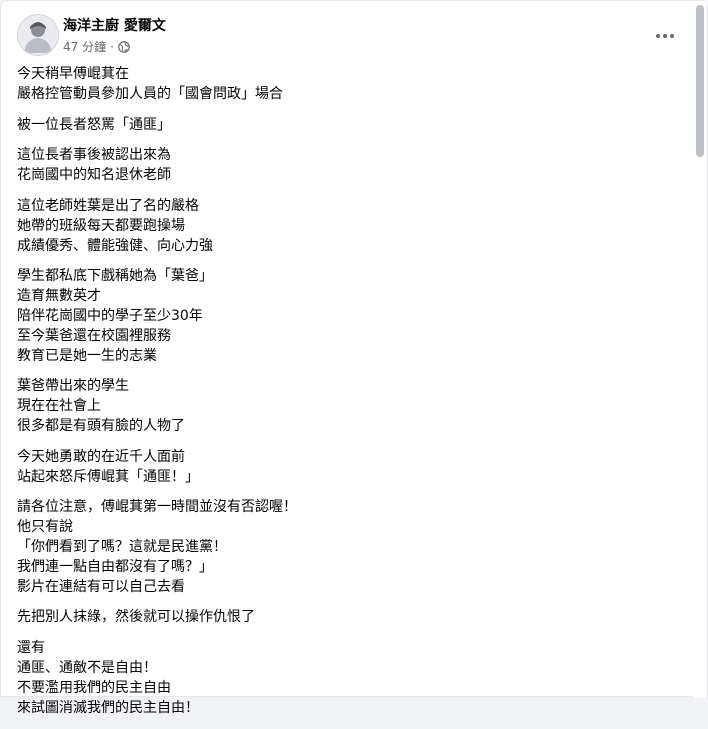 This screenshot has width=708, height=729. What do you see at coordinates (101, 456) in the screenshot?
I see `post-line: 今天她勇敢的在近千人面前` at bounding box center [101, 456].